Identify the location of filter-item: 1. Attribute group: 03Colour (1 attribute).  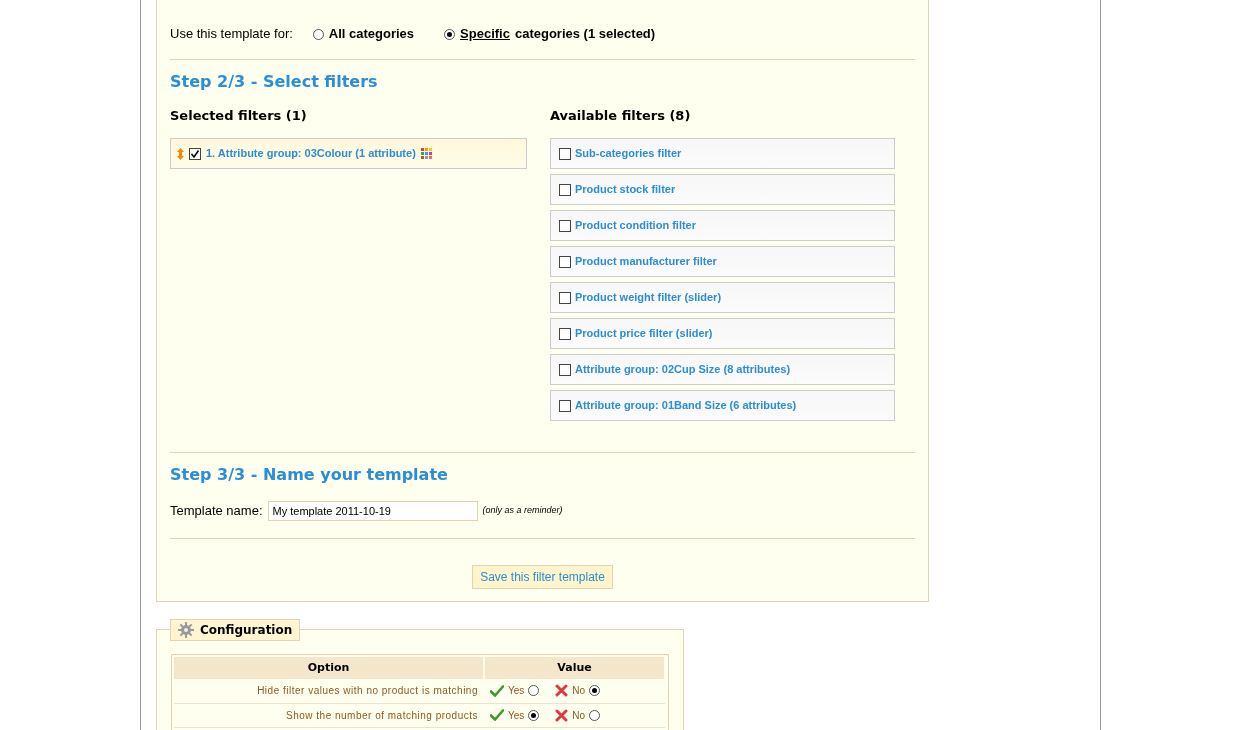
(348, 153).